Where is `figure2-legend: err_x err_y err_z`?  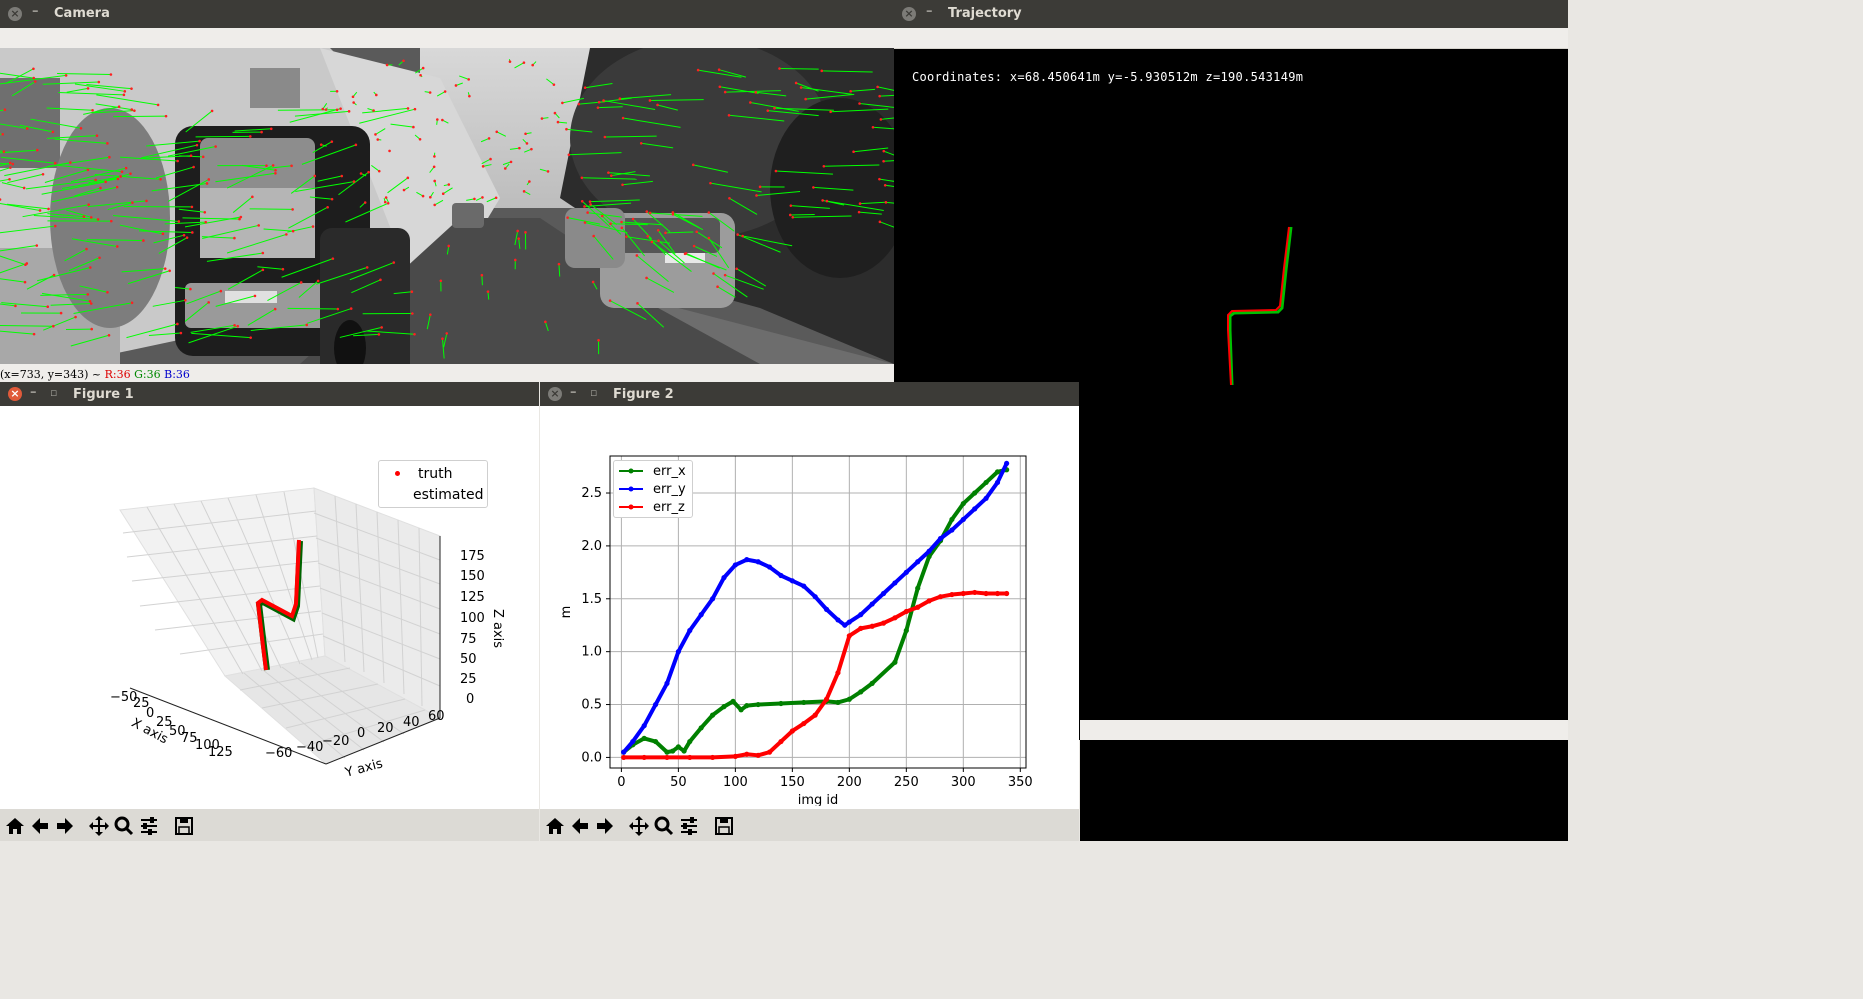 figure2-legend: err_x err_y err_z is located at coordinates (653, 489).